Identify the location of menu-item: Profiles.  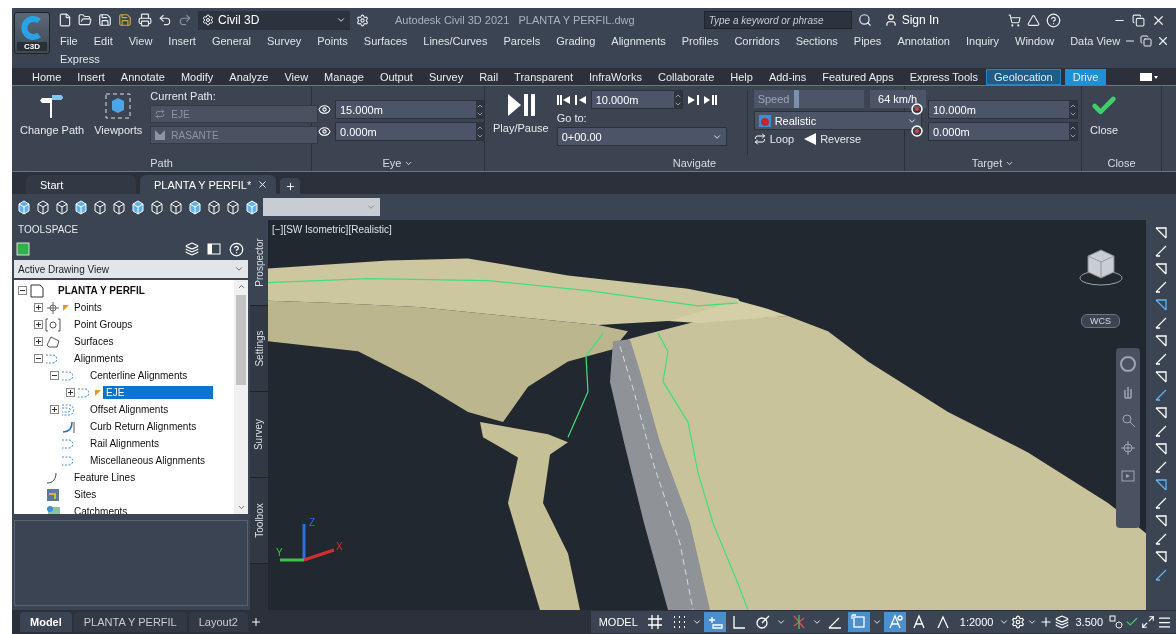
(700, 41).